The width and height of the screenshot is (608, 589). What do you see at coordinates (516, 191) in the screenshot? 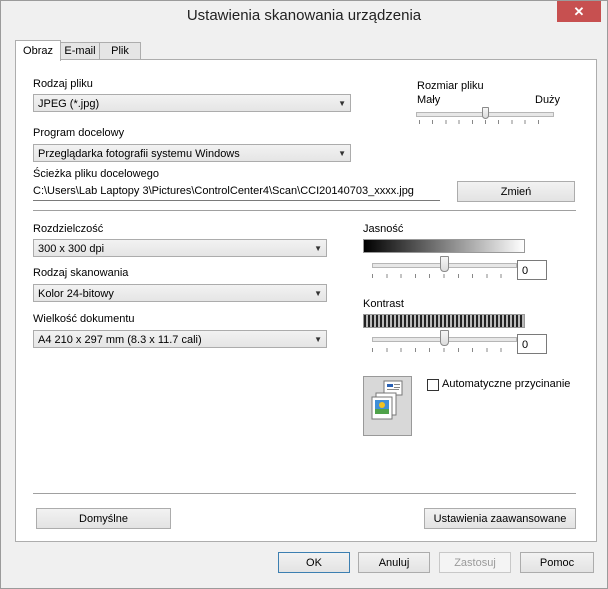
I see `change-path-button: Zmień` at bounding box center [516, 191].